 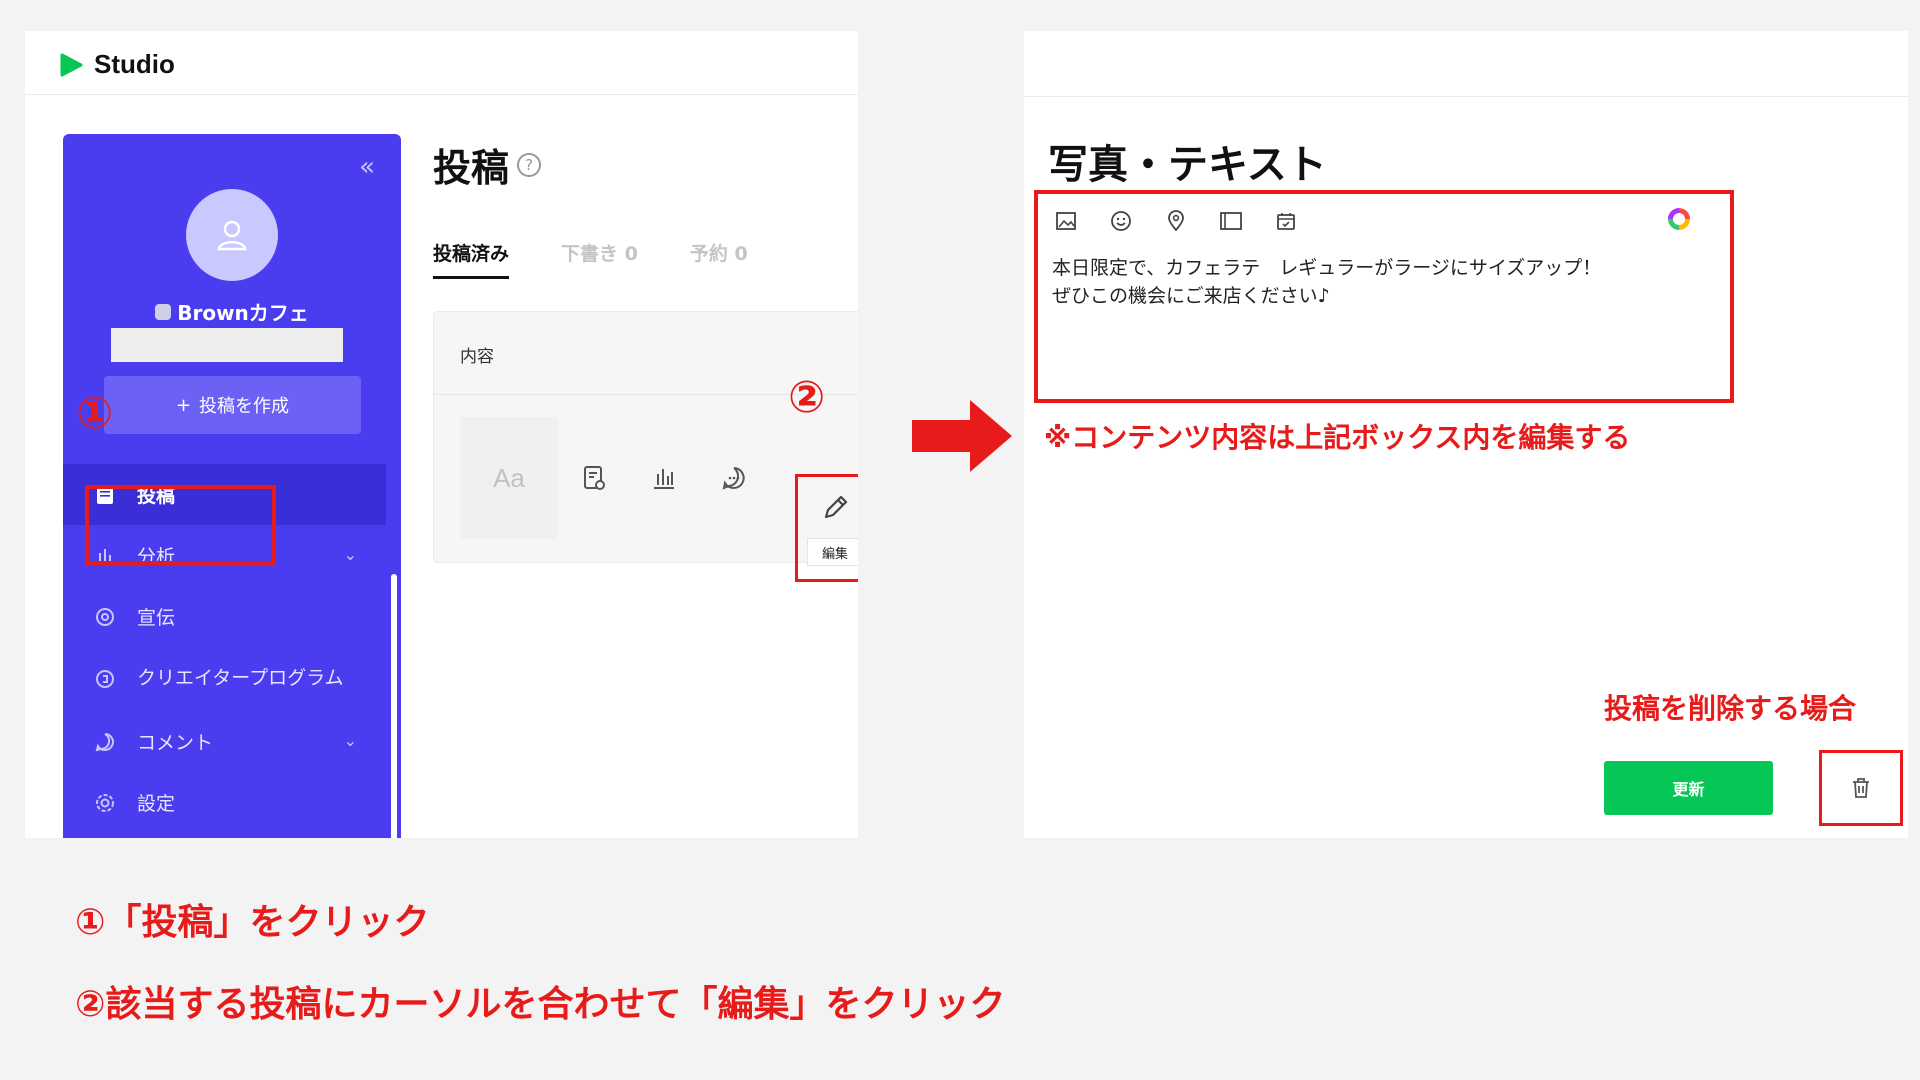 I want to click on post-tabs: 投稿済み 下書き 0 予約 0, so click(x=590, y=259).